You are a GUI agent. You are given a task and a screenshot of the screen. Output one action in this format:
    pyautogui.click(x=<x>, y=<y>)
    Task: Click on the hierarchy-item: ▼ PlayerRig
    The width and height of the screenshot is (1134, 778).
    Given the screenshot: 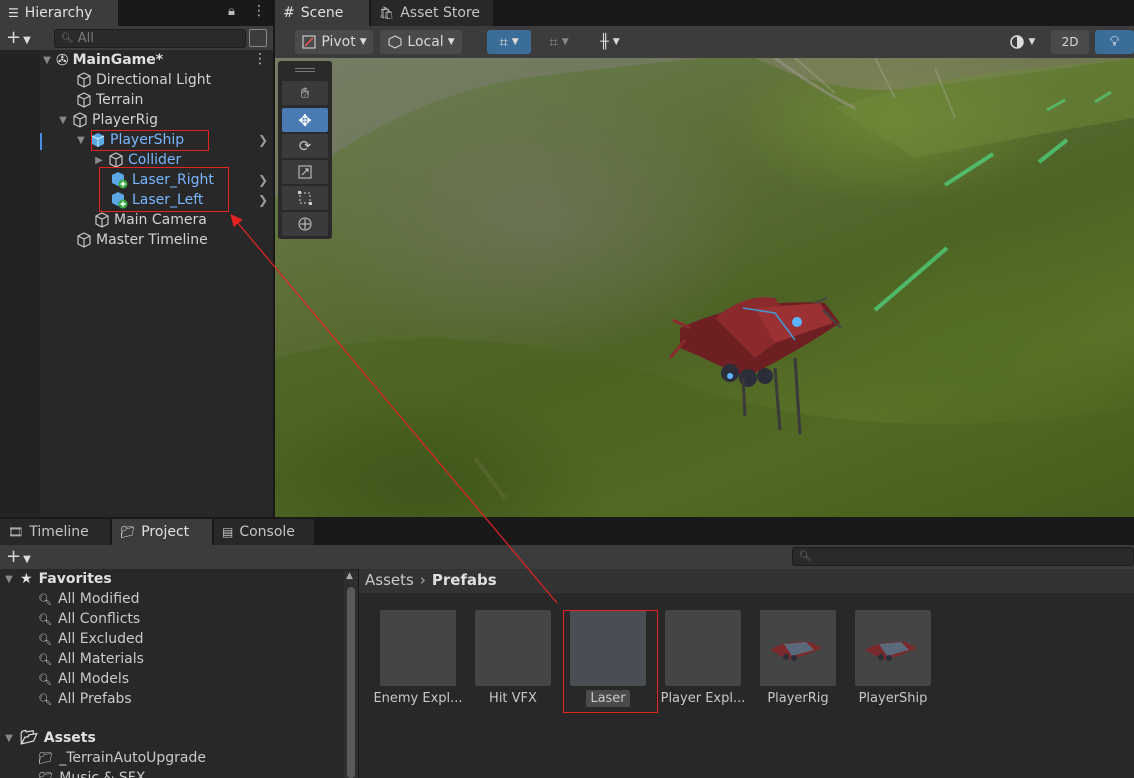 What is the action you would take?
    pyautogui.click(x=108, y=120)
    